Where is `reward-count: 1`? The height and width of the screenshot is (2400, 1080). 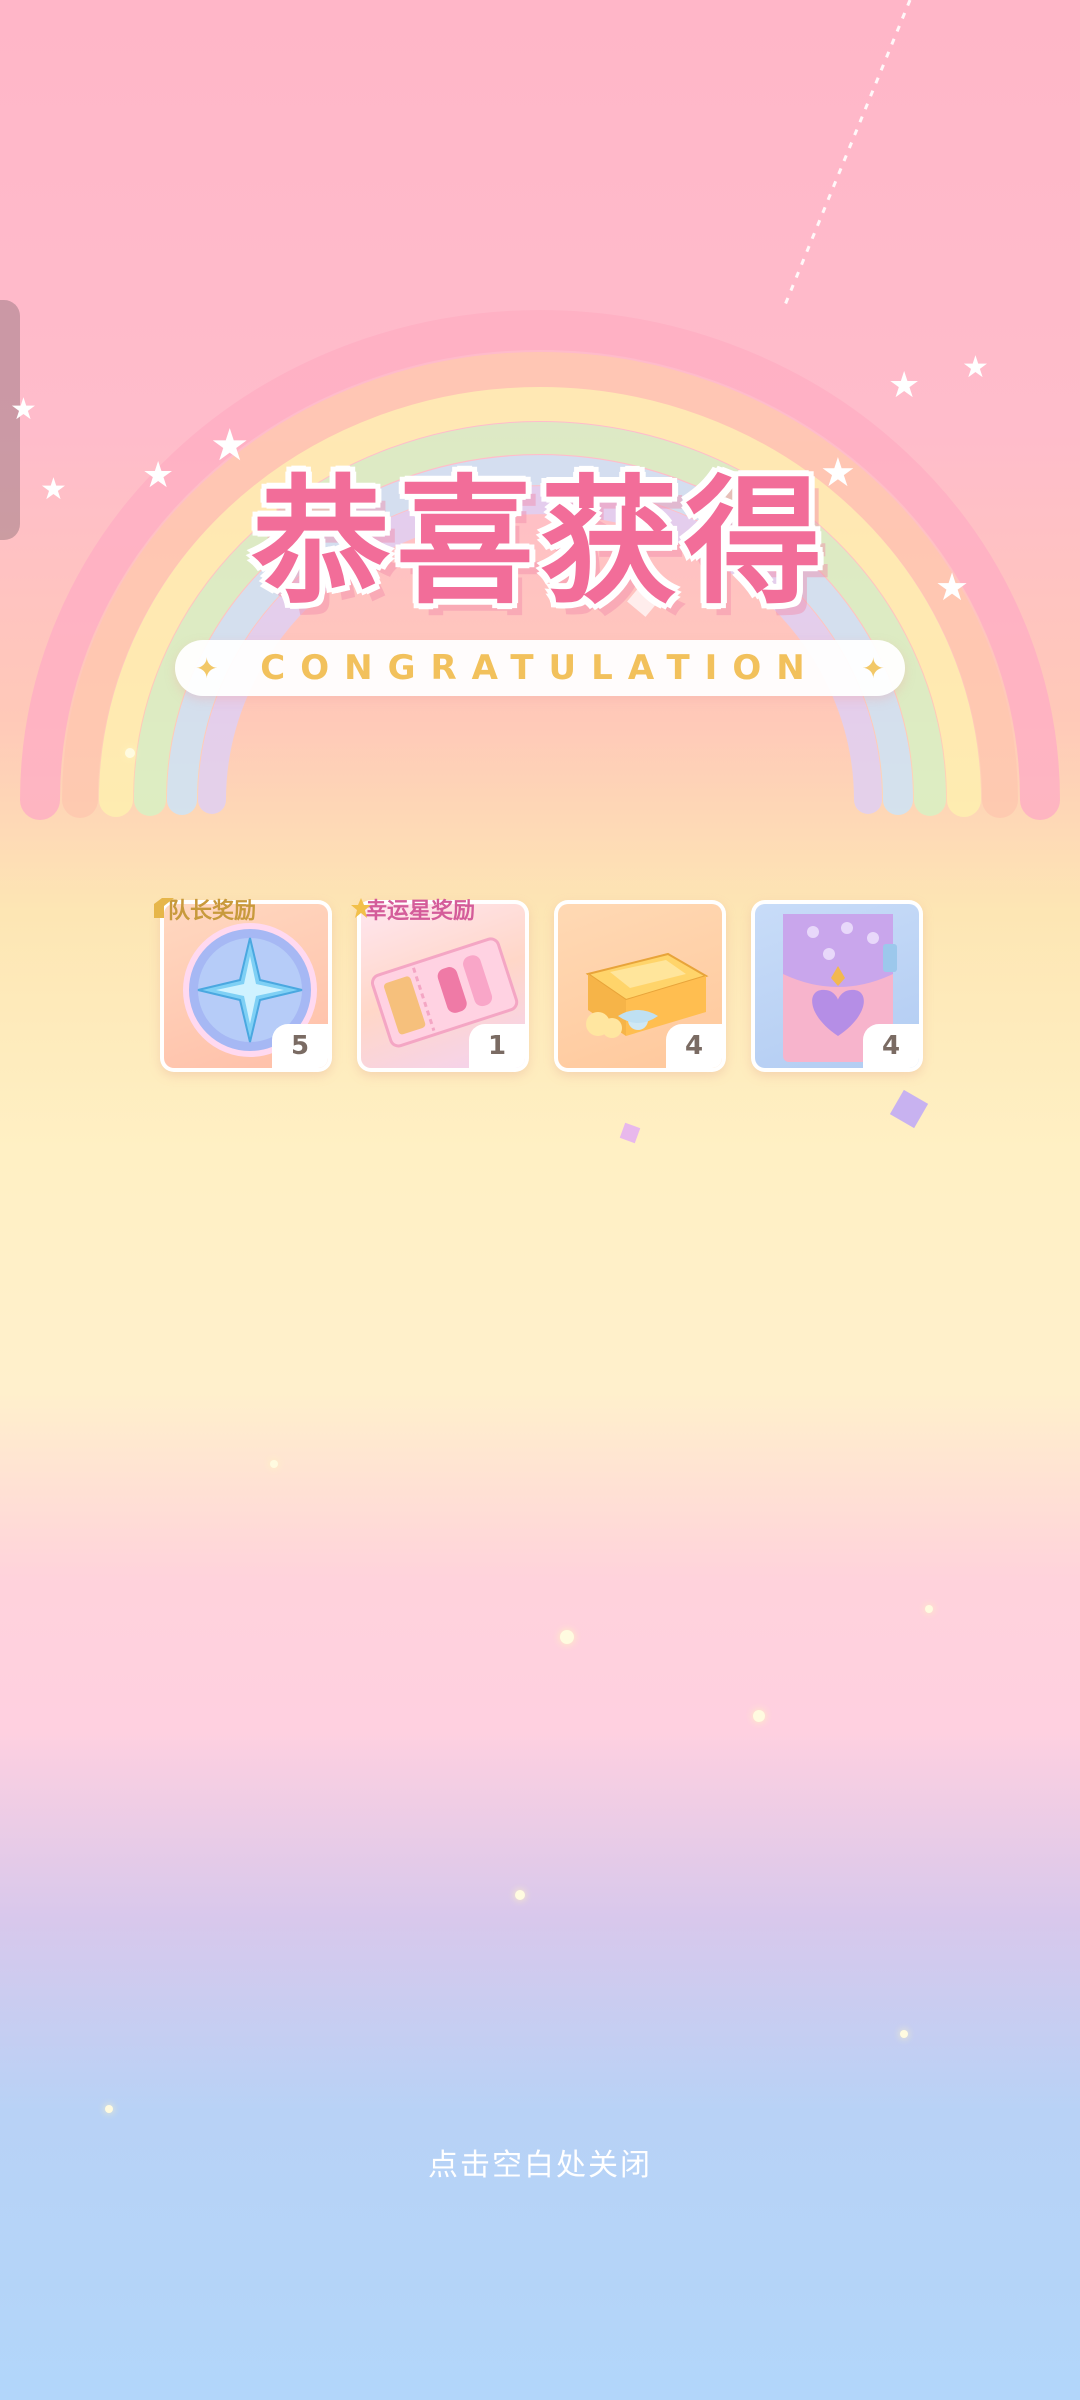 reward-count: 1 is located at coordinates (497, 1046).